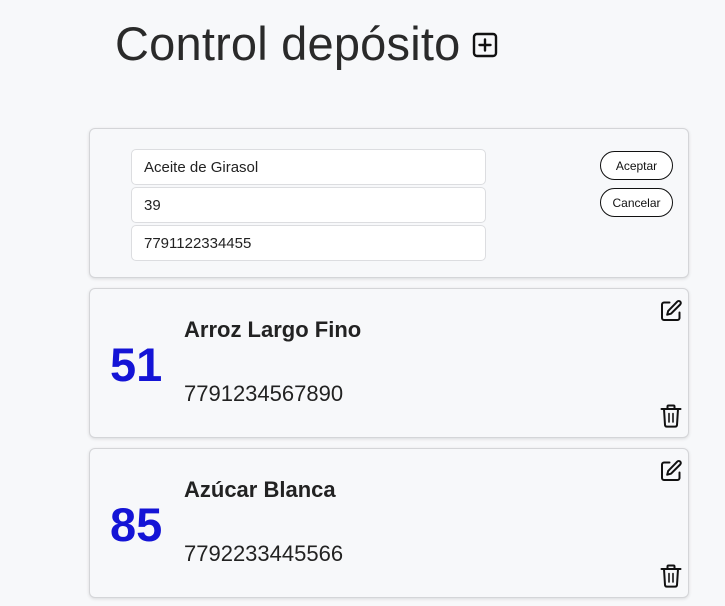 The width and height of the screenshot is (725, 606). What do you see at coordinates (485, 45) in the screenshot?
I see `plus-square-icon` at bounding box center [485, 45].